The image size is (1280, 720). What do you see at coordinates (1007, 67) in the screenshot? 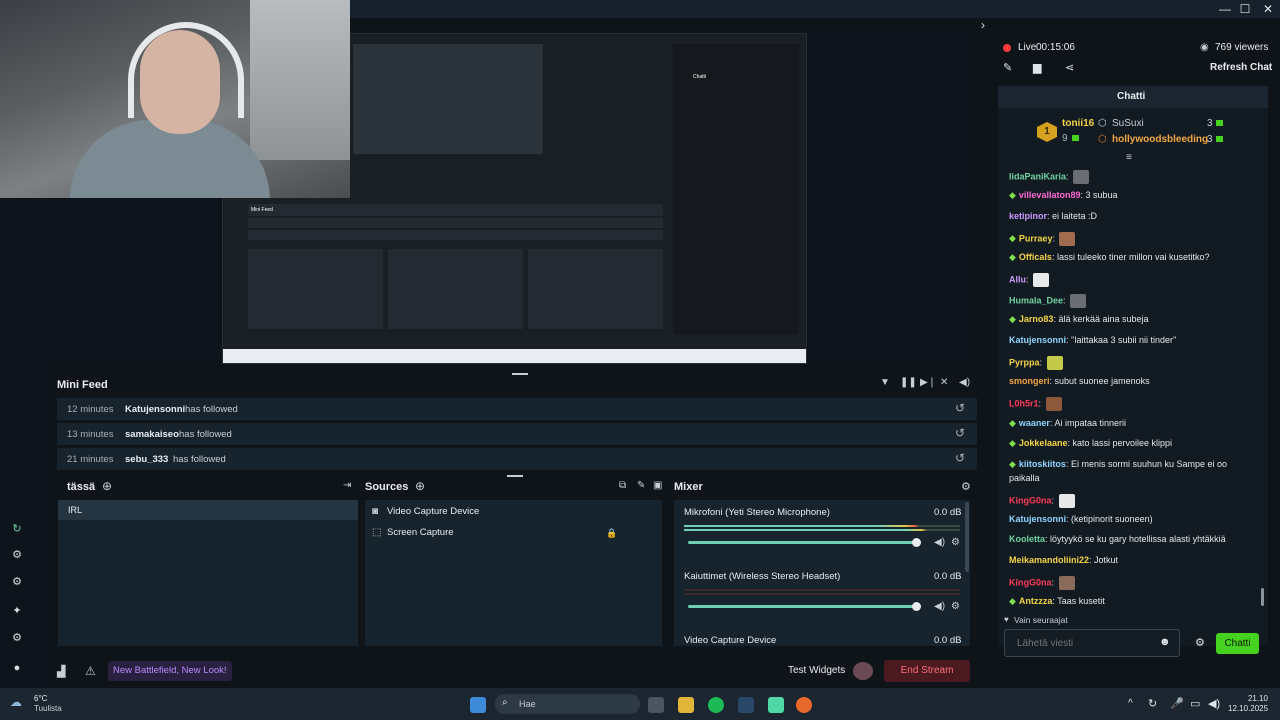
I see `edit-icon: ✎` at bounding box center [1007, 67].